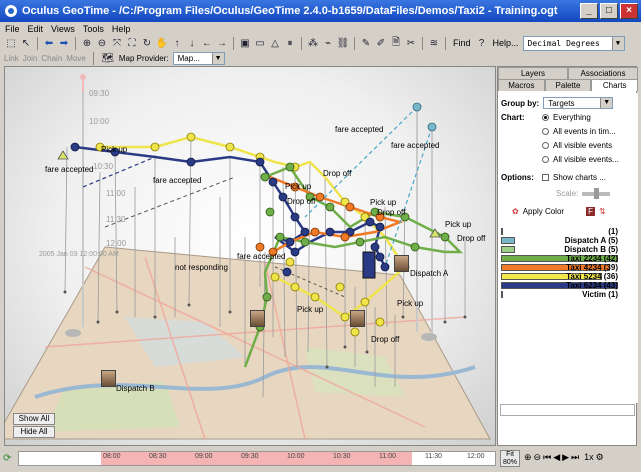 The height and width of the screenshot is (472, 641). Describe the element at coordinates (26, 43) in the screenshot. I see `pointer-tool-icon: ↖` at that location.